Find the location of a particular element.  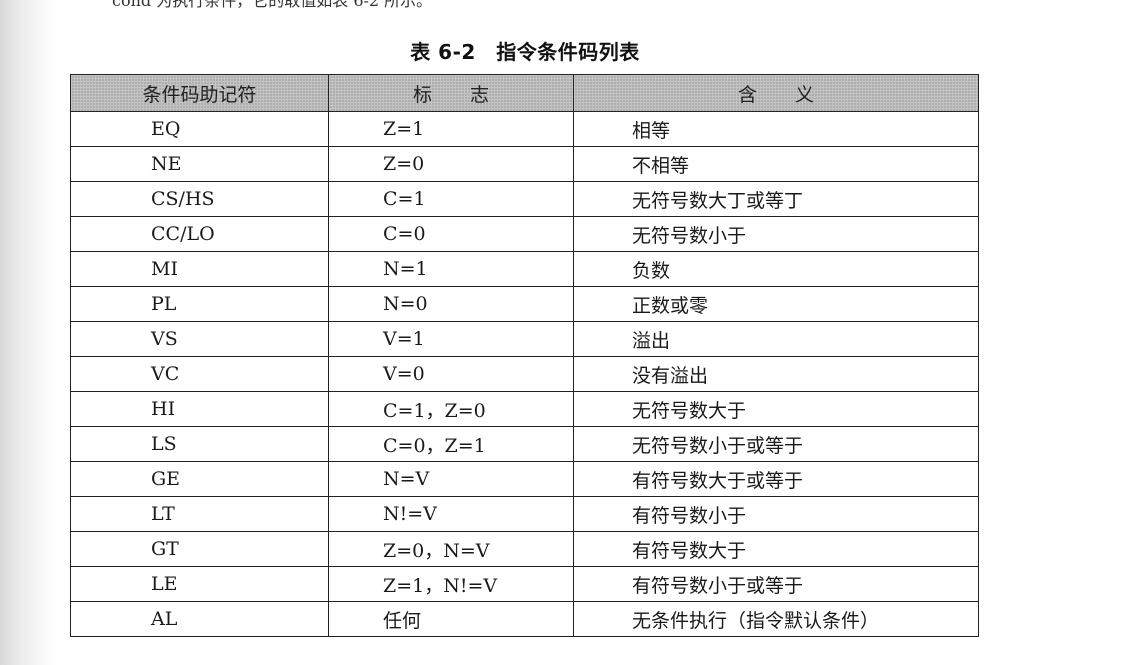

meaning-cell: 有符号数小于 is located at coordinates (776, 514).